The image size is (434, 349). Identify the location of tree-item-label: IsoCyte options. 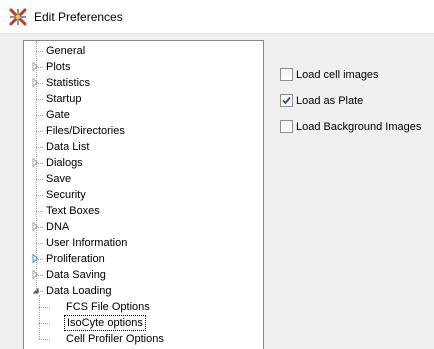
(105, 323).